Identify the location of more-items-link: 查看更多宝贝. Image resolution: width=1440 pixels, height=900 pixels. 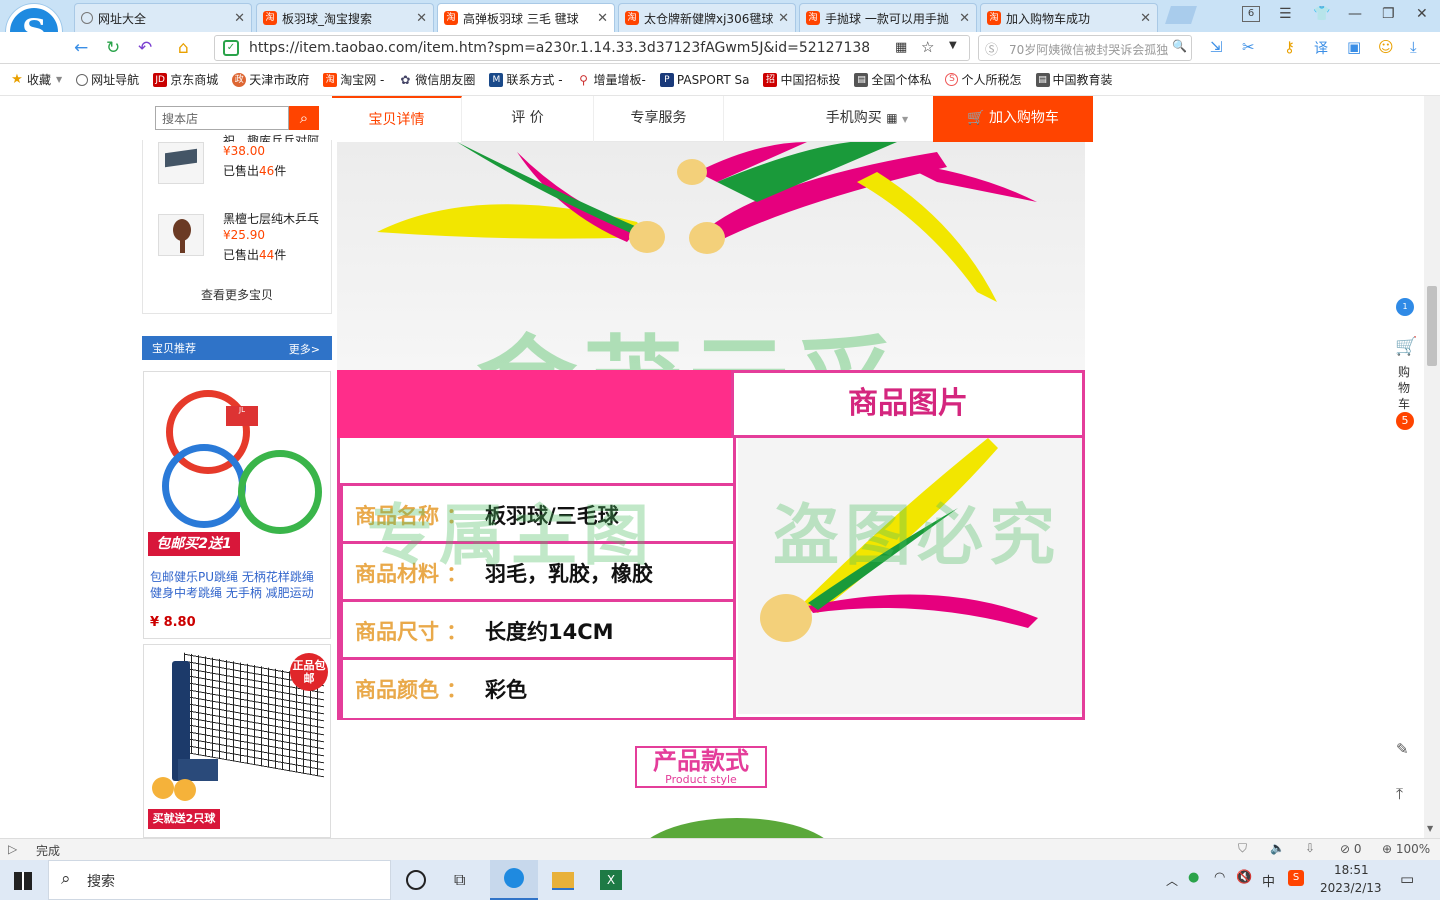
(237, 294).